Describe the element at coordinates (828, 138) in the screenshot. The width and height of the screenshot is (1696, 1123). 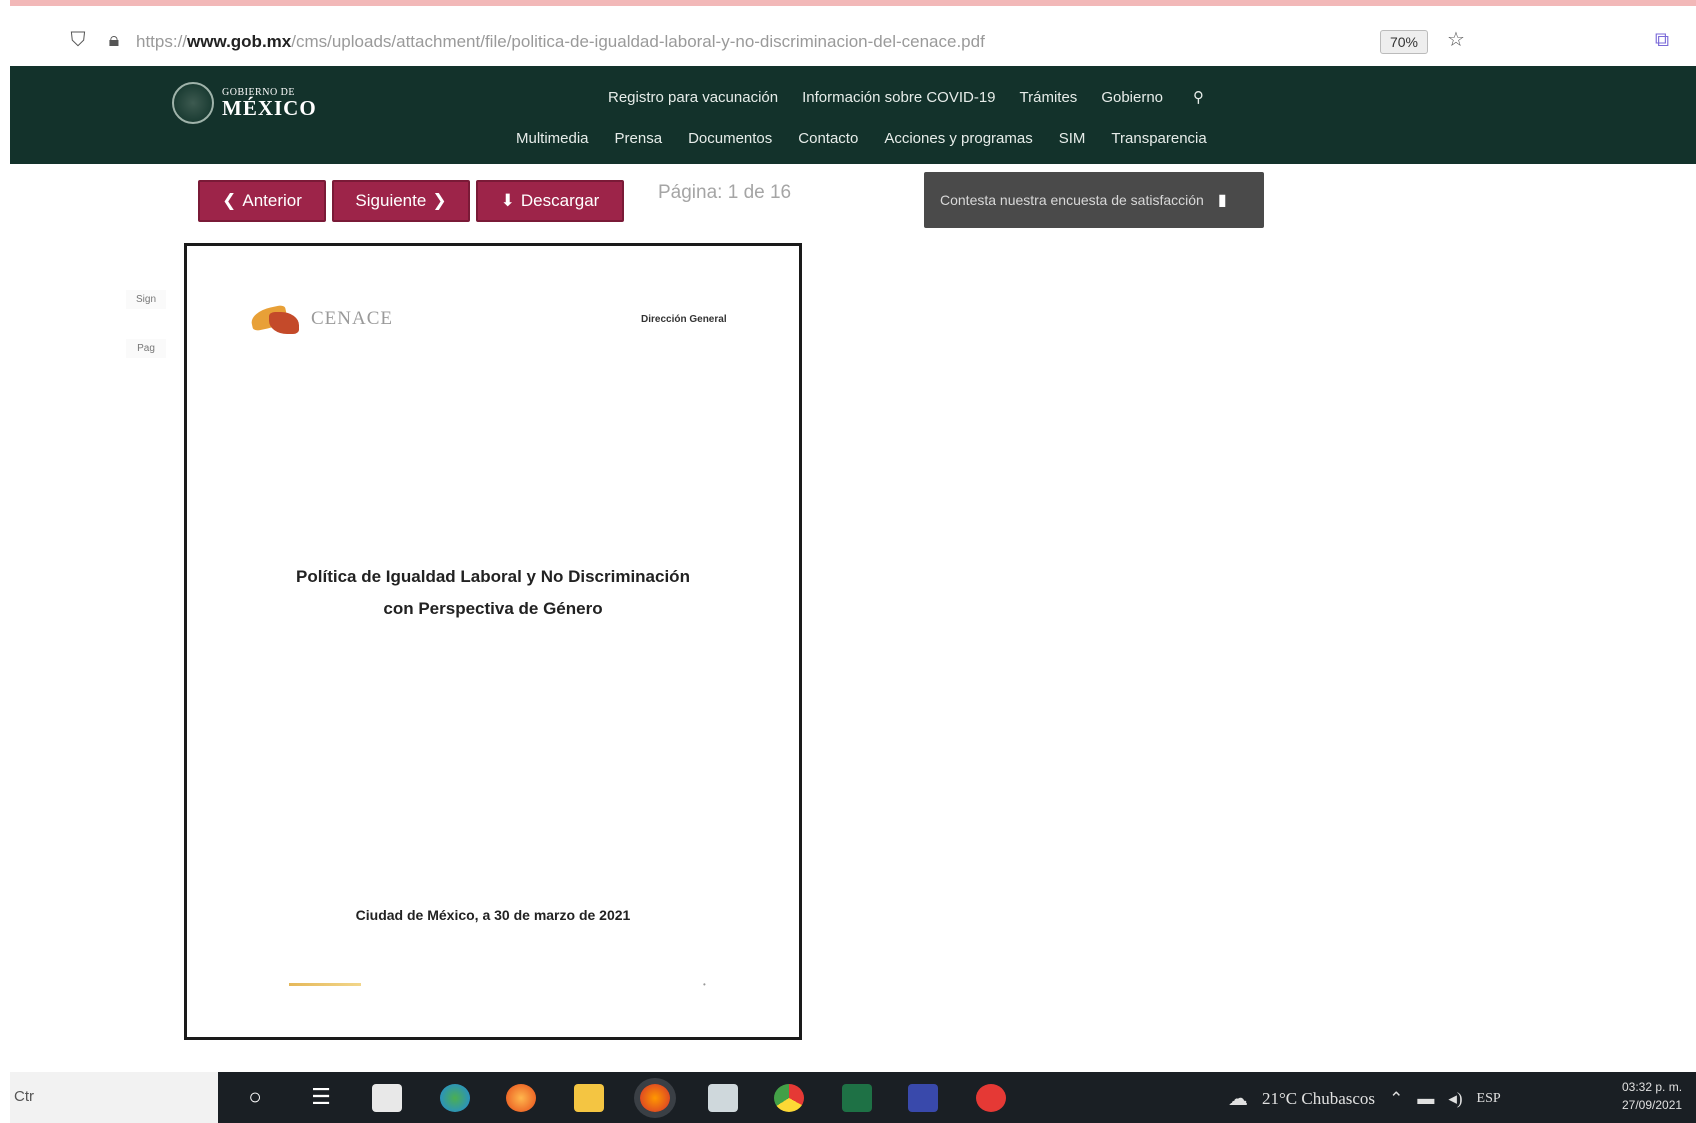
I see `nav-contacto: Contacto` at that location.